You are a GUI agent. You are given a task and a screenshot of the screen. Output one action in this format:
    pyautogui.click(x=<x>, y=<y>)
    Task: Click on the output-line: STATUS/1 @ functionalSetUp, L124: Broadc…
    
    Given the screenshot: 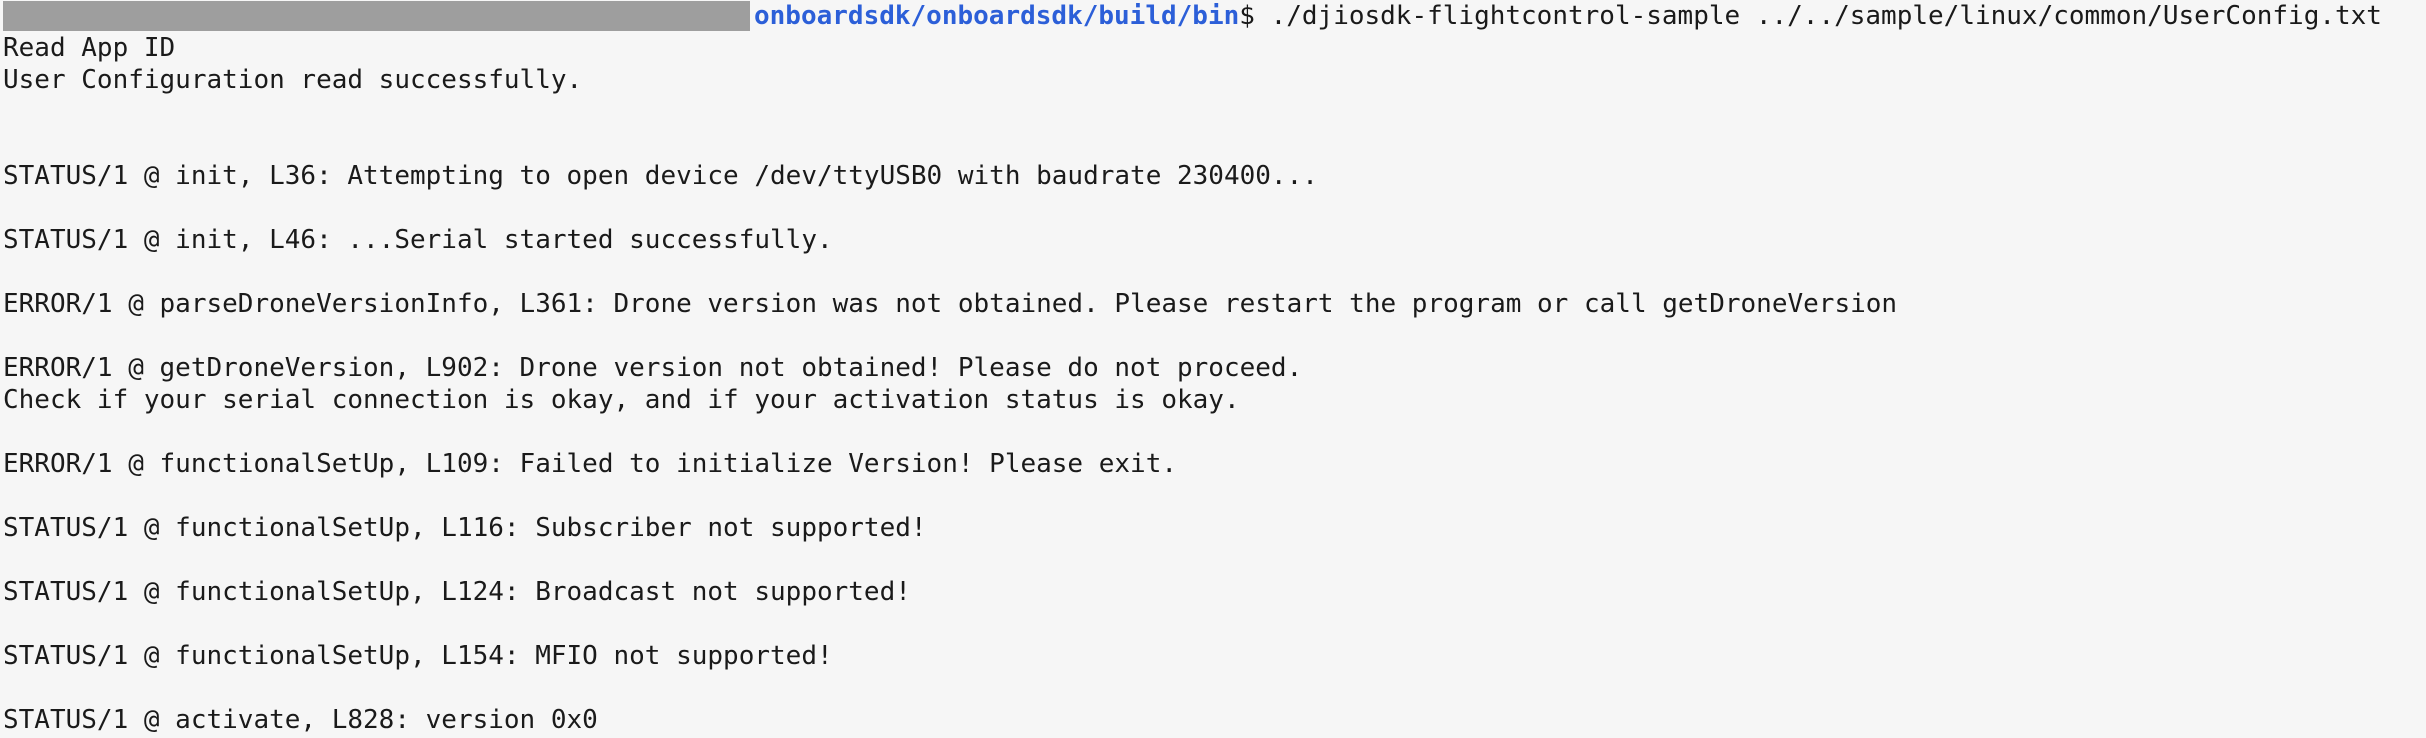 What is the action you would take?
    pyautogui.click(x=457, y=592)
    